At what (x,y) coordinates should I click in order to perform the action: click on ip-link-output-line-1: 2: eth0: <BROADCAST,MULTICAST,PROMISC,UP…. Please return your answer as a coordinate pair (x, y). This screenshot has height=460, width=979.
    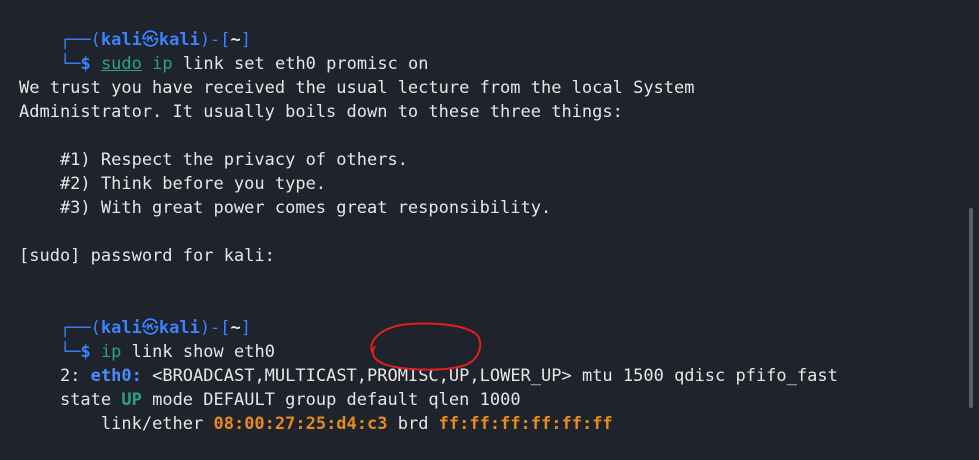
    Looking at the image, I should click on (428, 363).